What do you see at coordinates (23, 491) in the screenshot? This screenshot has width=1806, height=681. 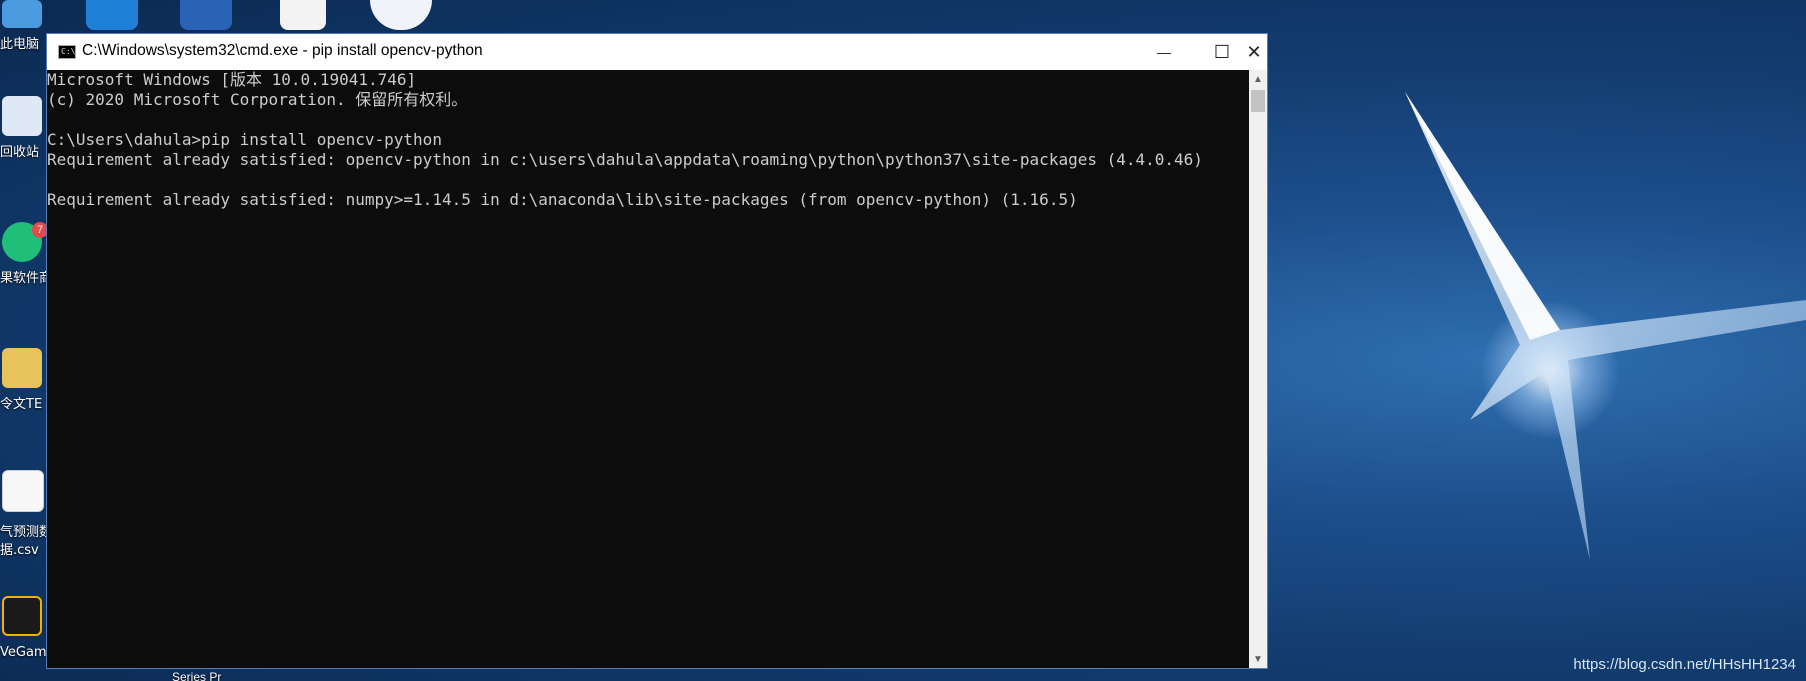 I see `csv-file-icon` at bounding box center [23, 491].